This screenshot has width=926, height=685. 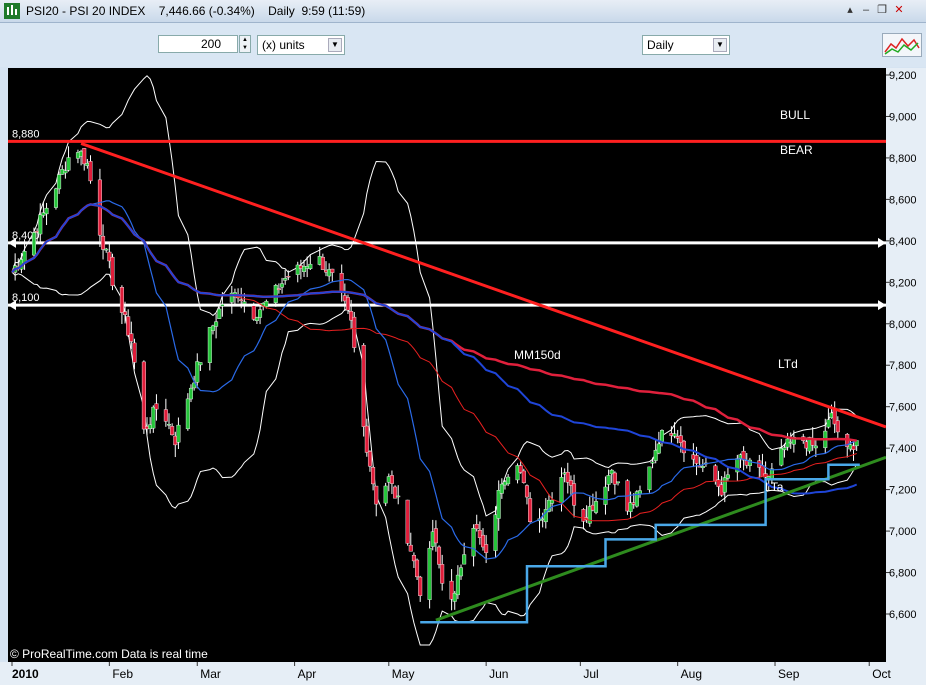 I want to click on y-tick-label: 8,800, so click(x=903, y=159).